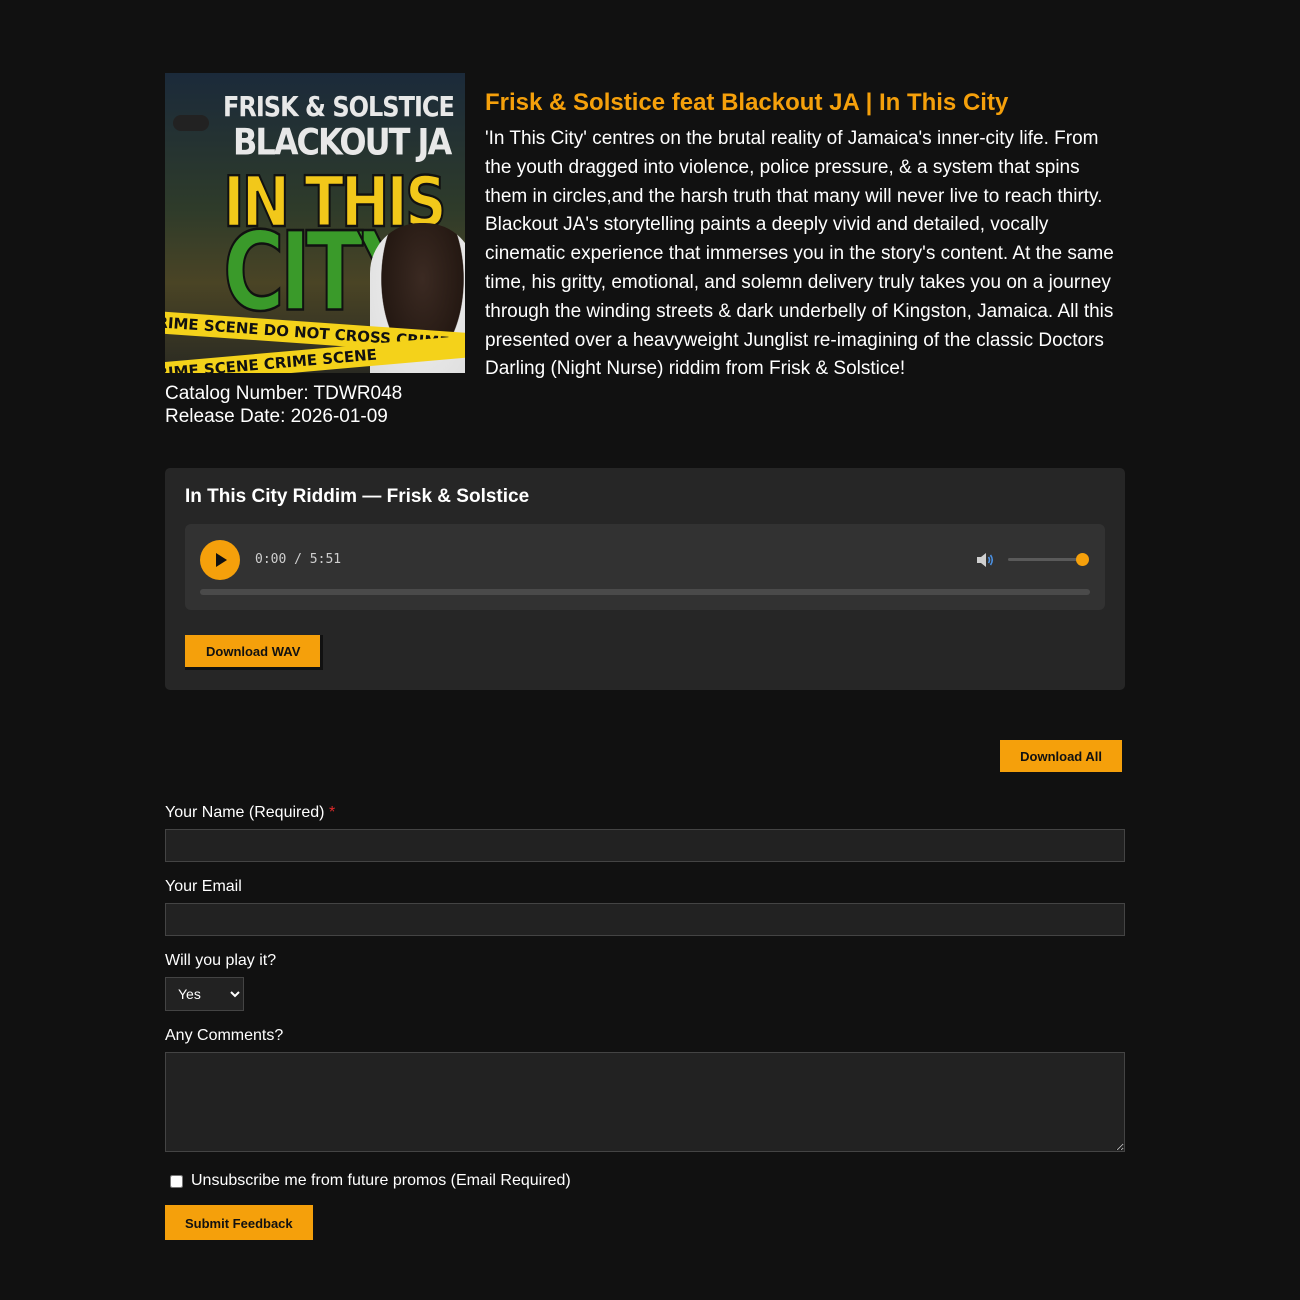 The image size is (1300, 1300). I want to click on required-marker: *, so click(332, 812).